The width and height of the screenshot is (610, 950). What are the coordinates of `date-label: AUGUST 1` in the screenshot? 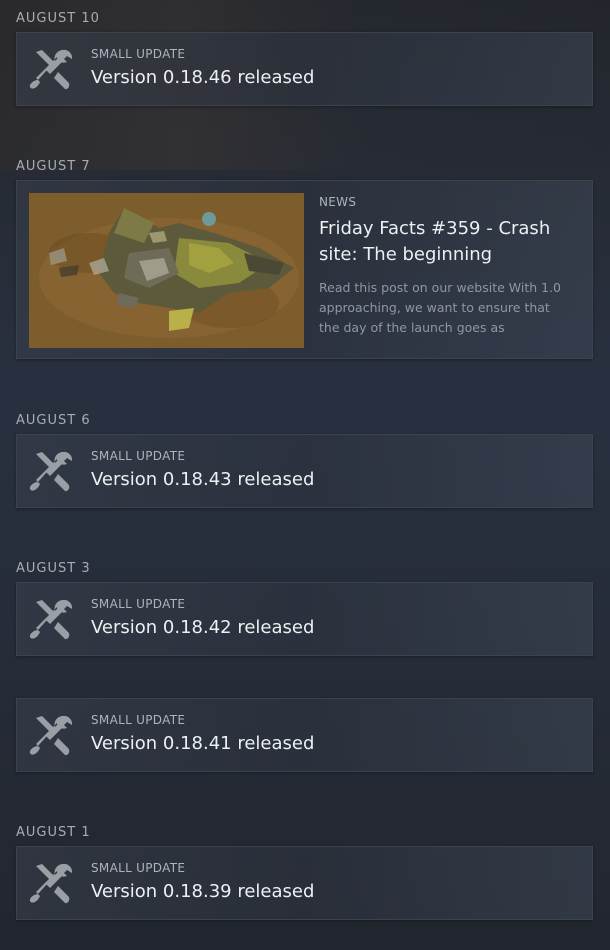 It's located at (53, 832).